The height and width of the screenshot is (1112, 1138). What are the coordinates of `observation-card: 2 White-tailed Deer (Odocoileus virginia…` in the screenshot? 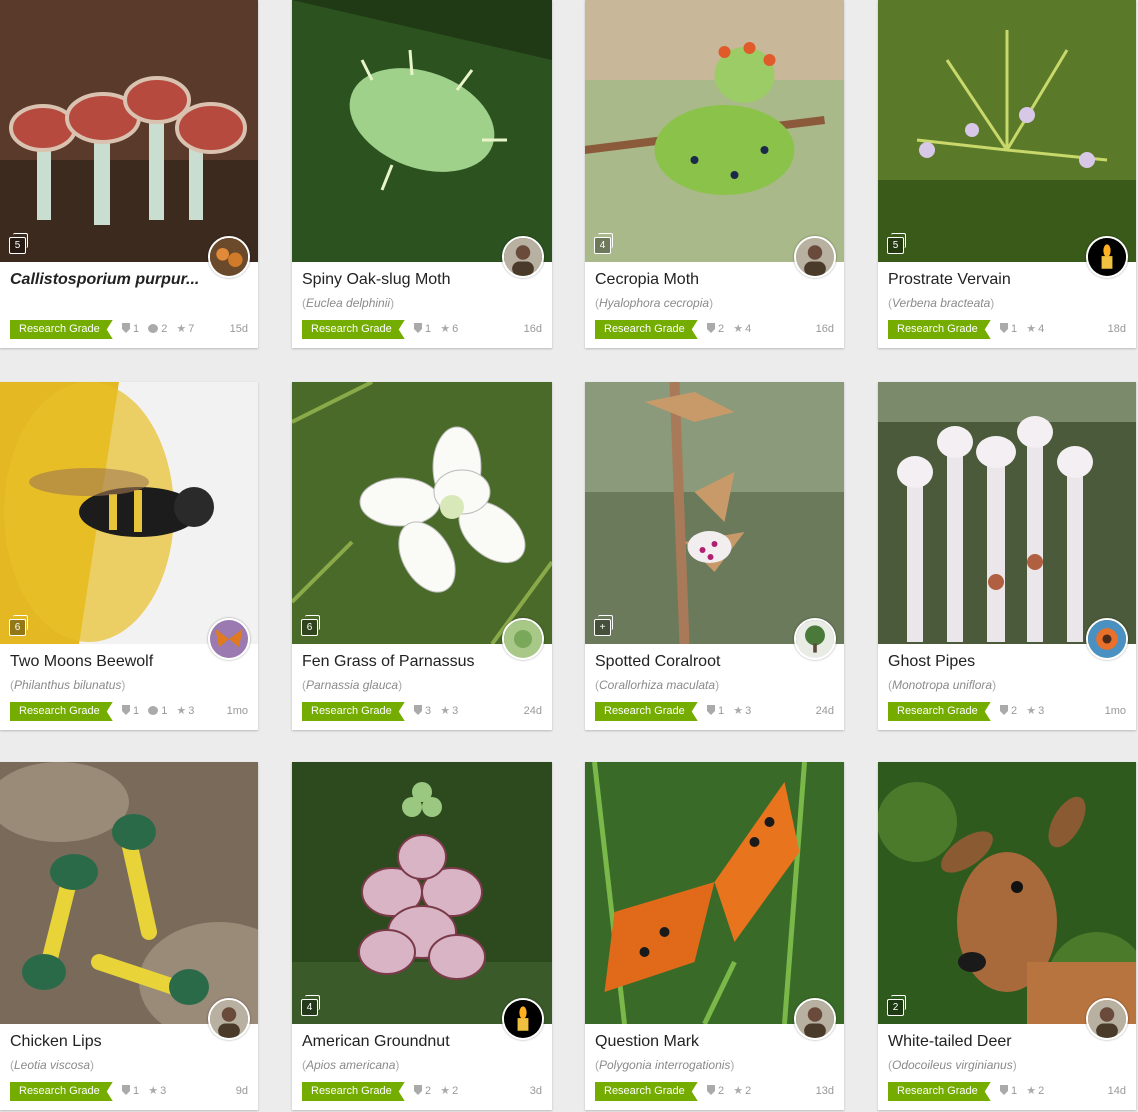 It's located at (1007, 936).